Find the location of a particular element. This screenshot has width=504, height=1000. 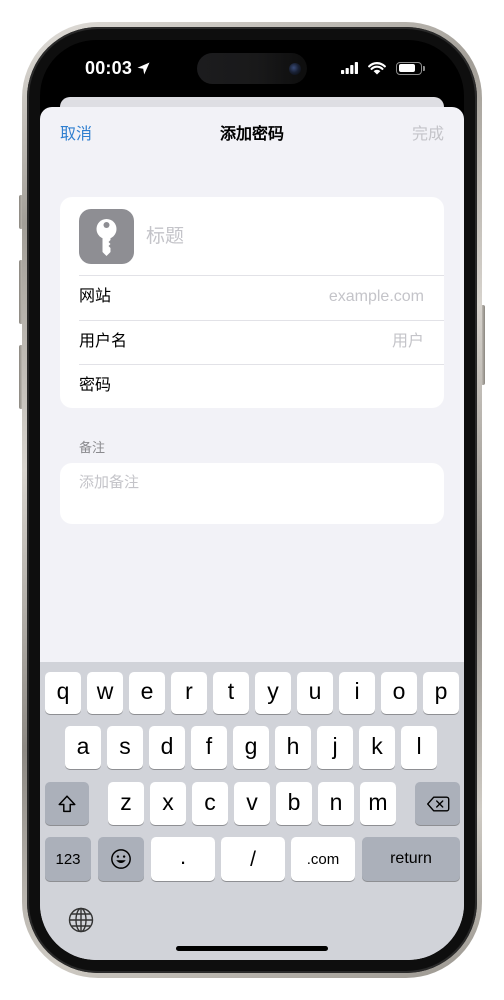

key-s: s is located at coordinates (125, 747).